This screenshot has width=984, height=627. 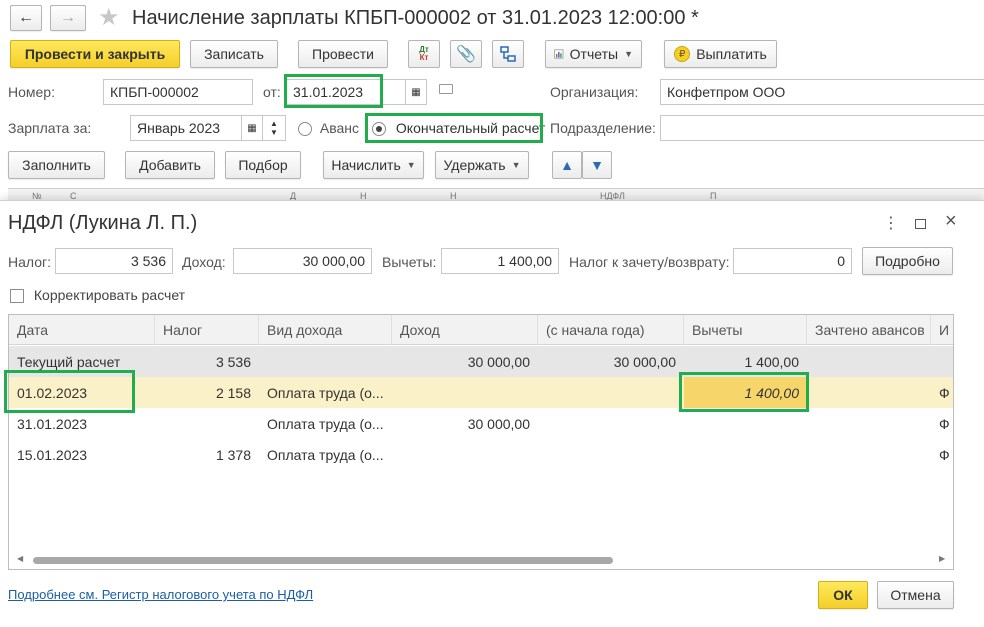 I want to click on salary-period-field: Январь 2023, so click(x=186, y=128).